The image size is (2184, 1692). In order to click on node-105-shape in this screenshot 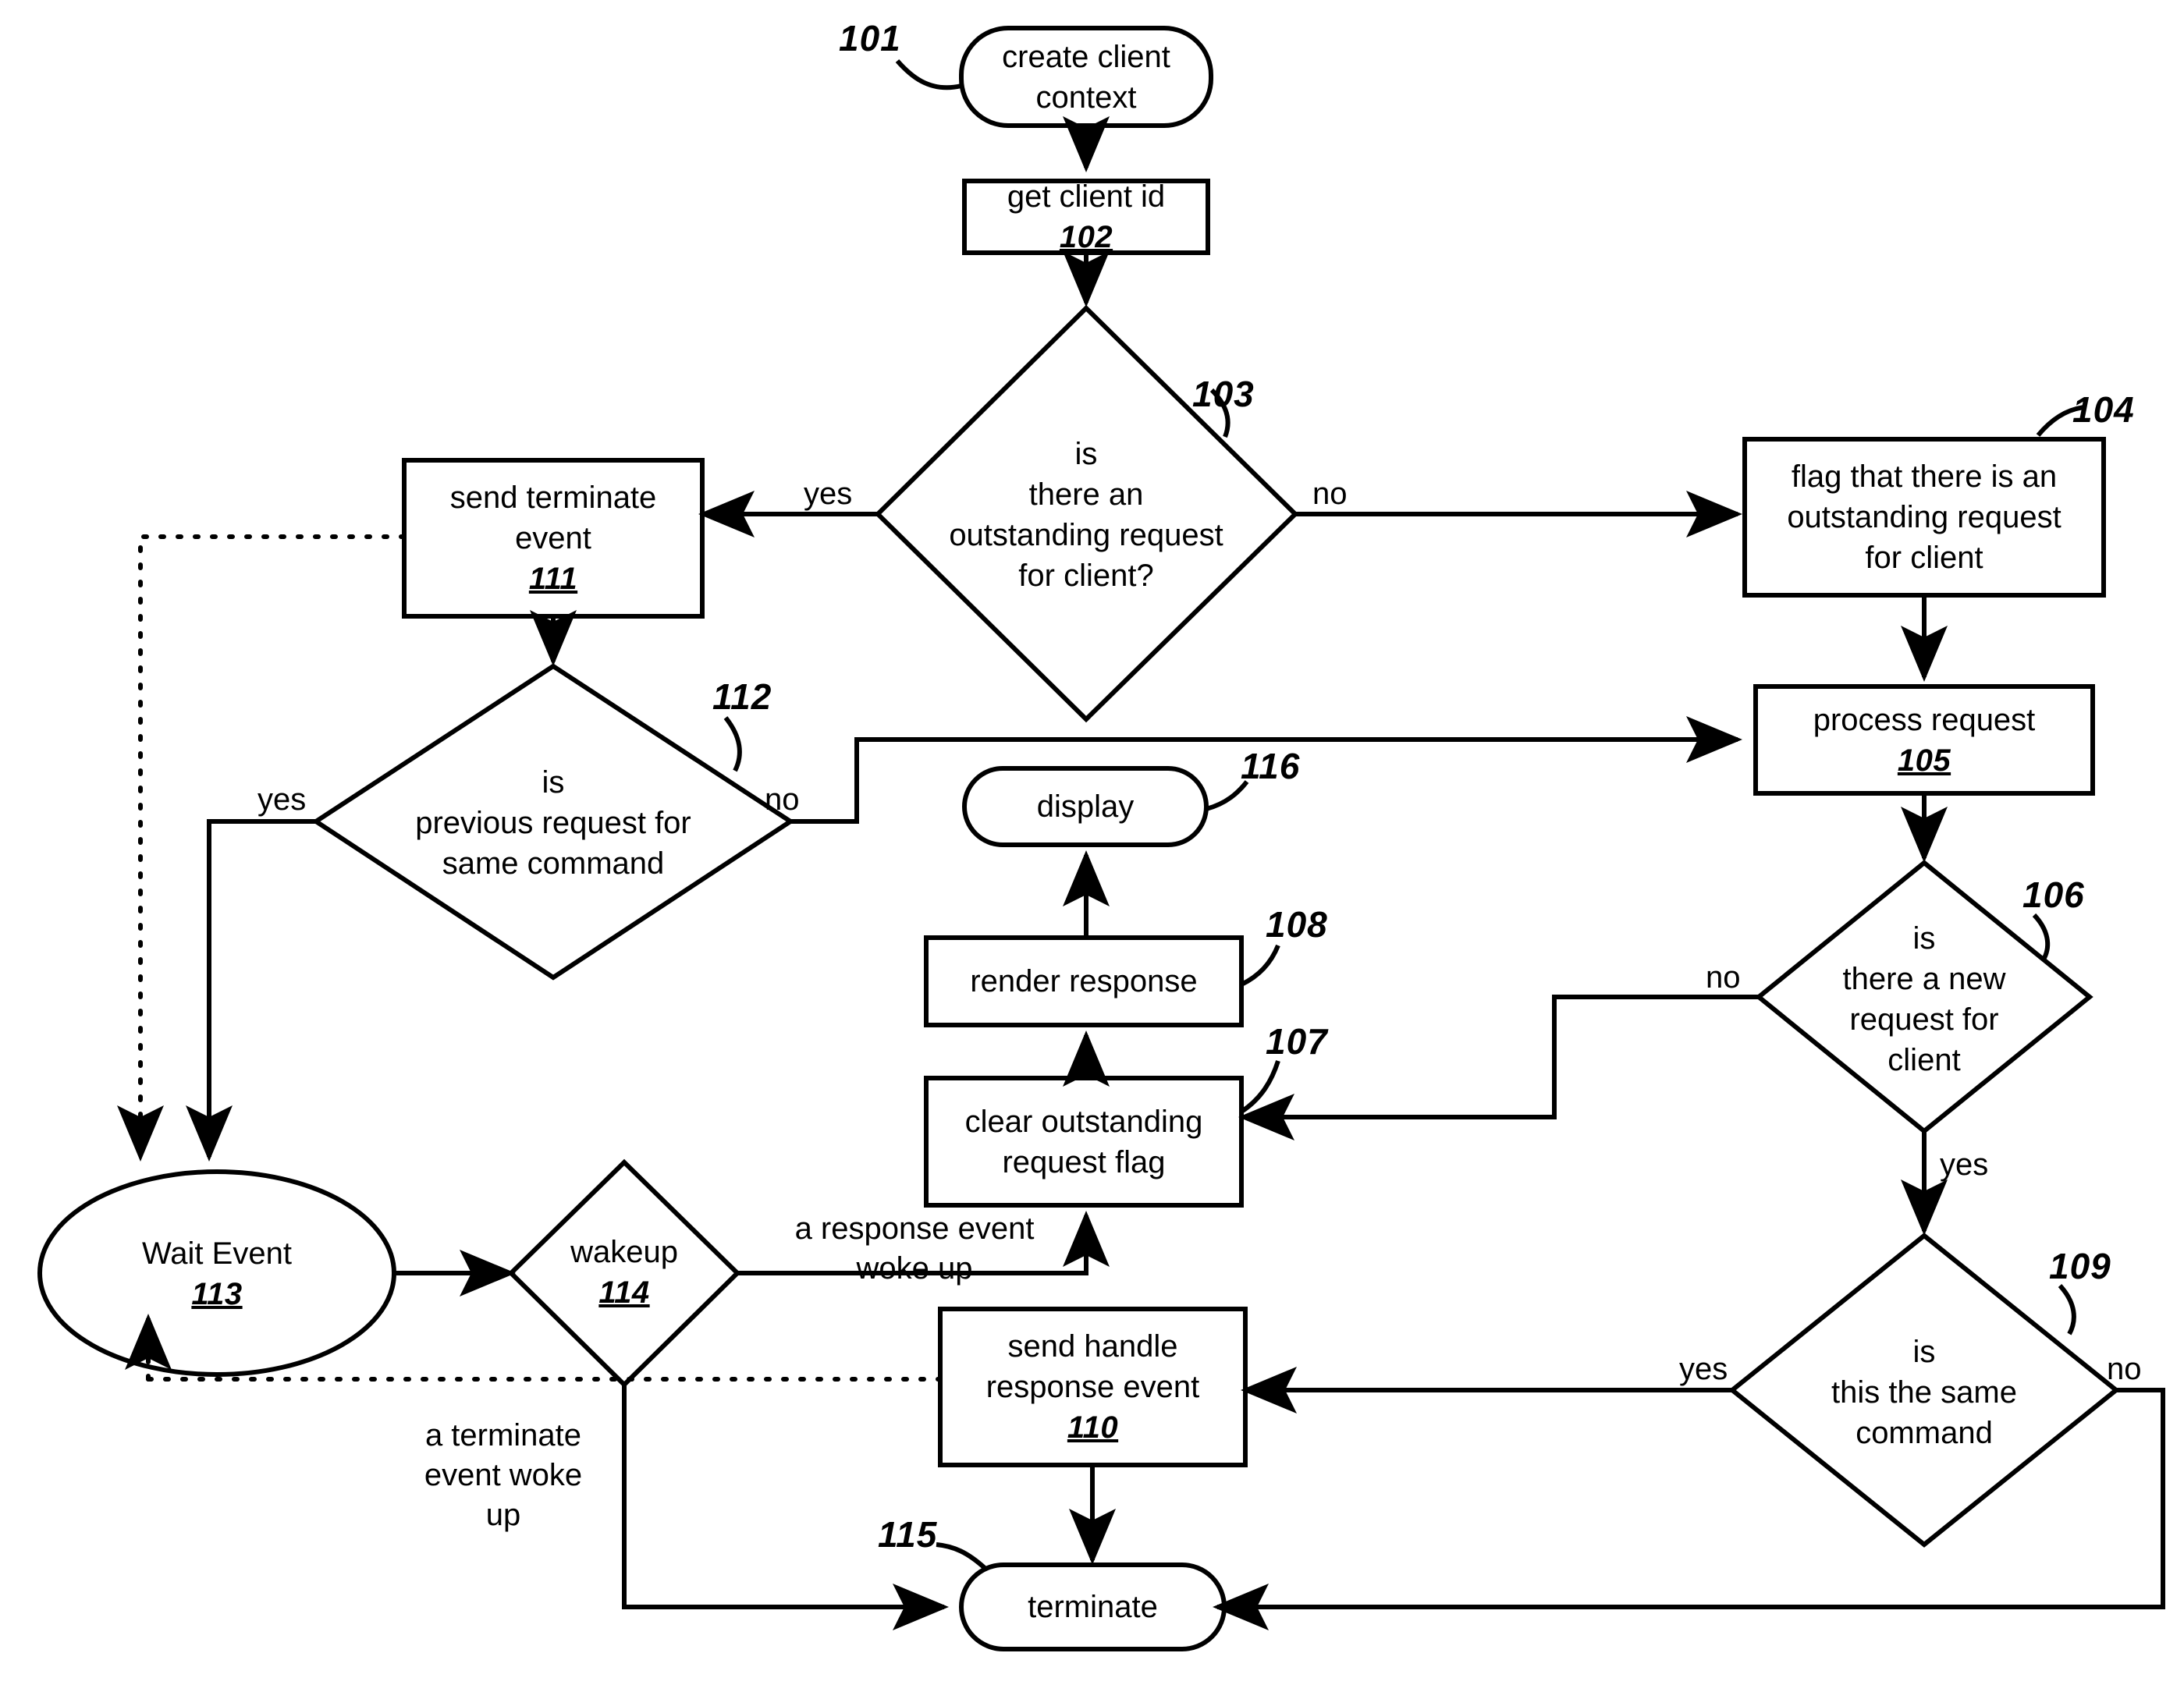, I will do `click(1924, 740)`.